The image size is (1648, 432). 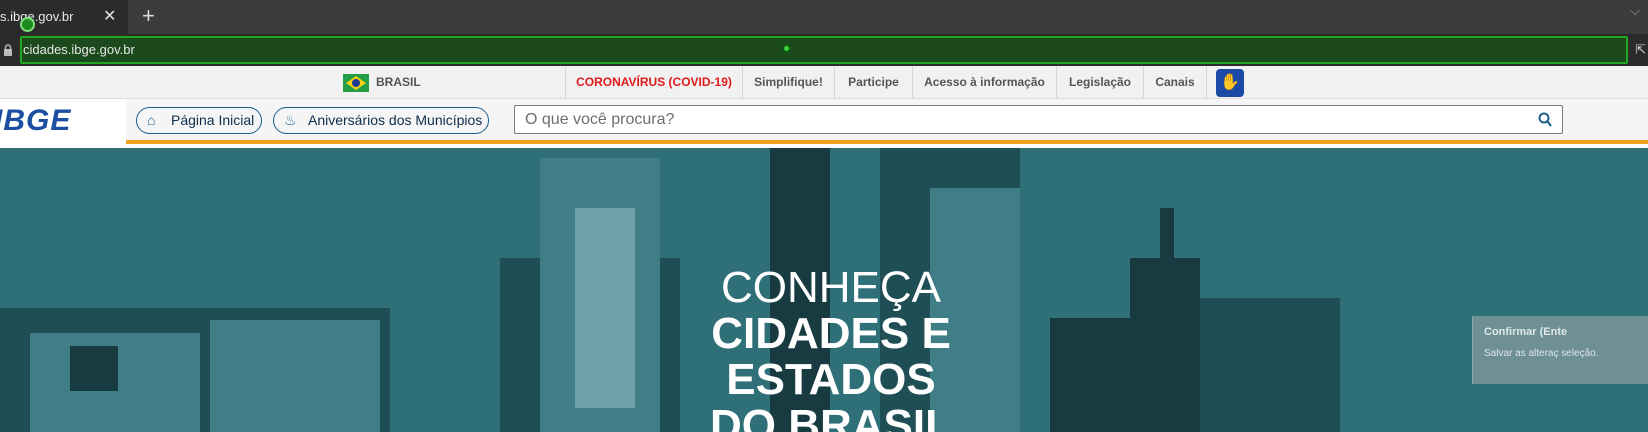 What do you see at coordinates (151, 120) in the screenshot?
I see `home-icon: ⌂` at bounding box center [151, 120].